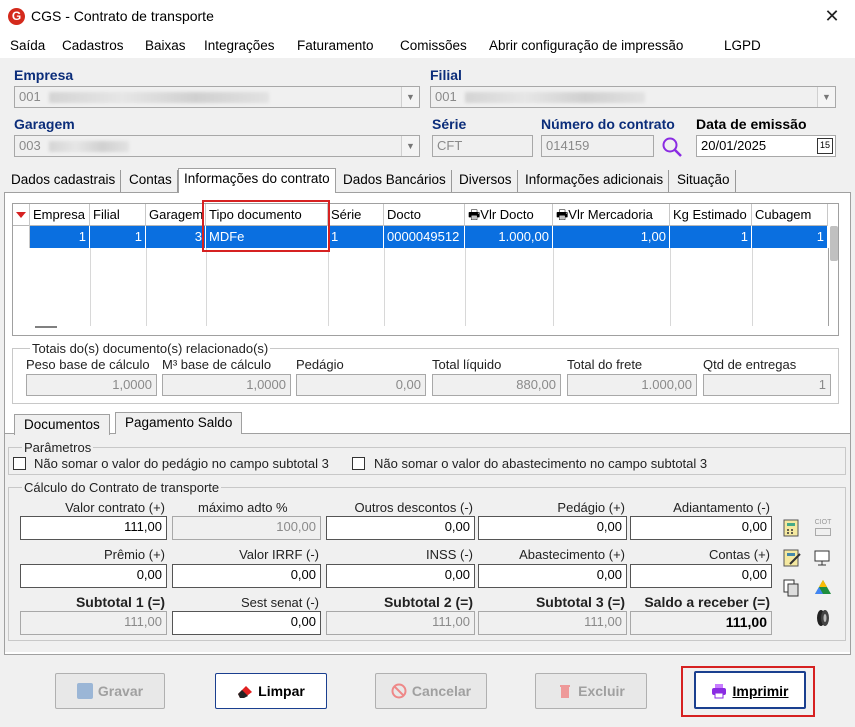  What do you see at coordinates (176, 237) in the screenshot?
I see `cell-garagem: 3` at bounding box center [176, 237].